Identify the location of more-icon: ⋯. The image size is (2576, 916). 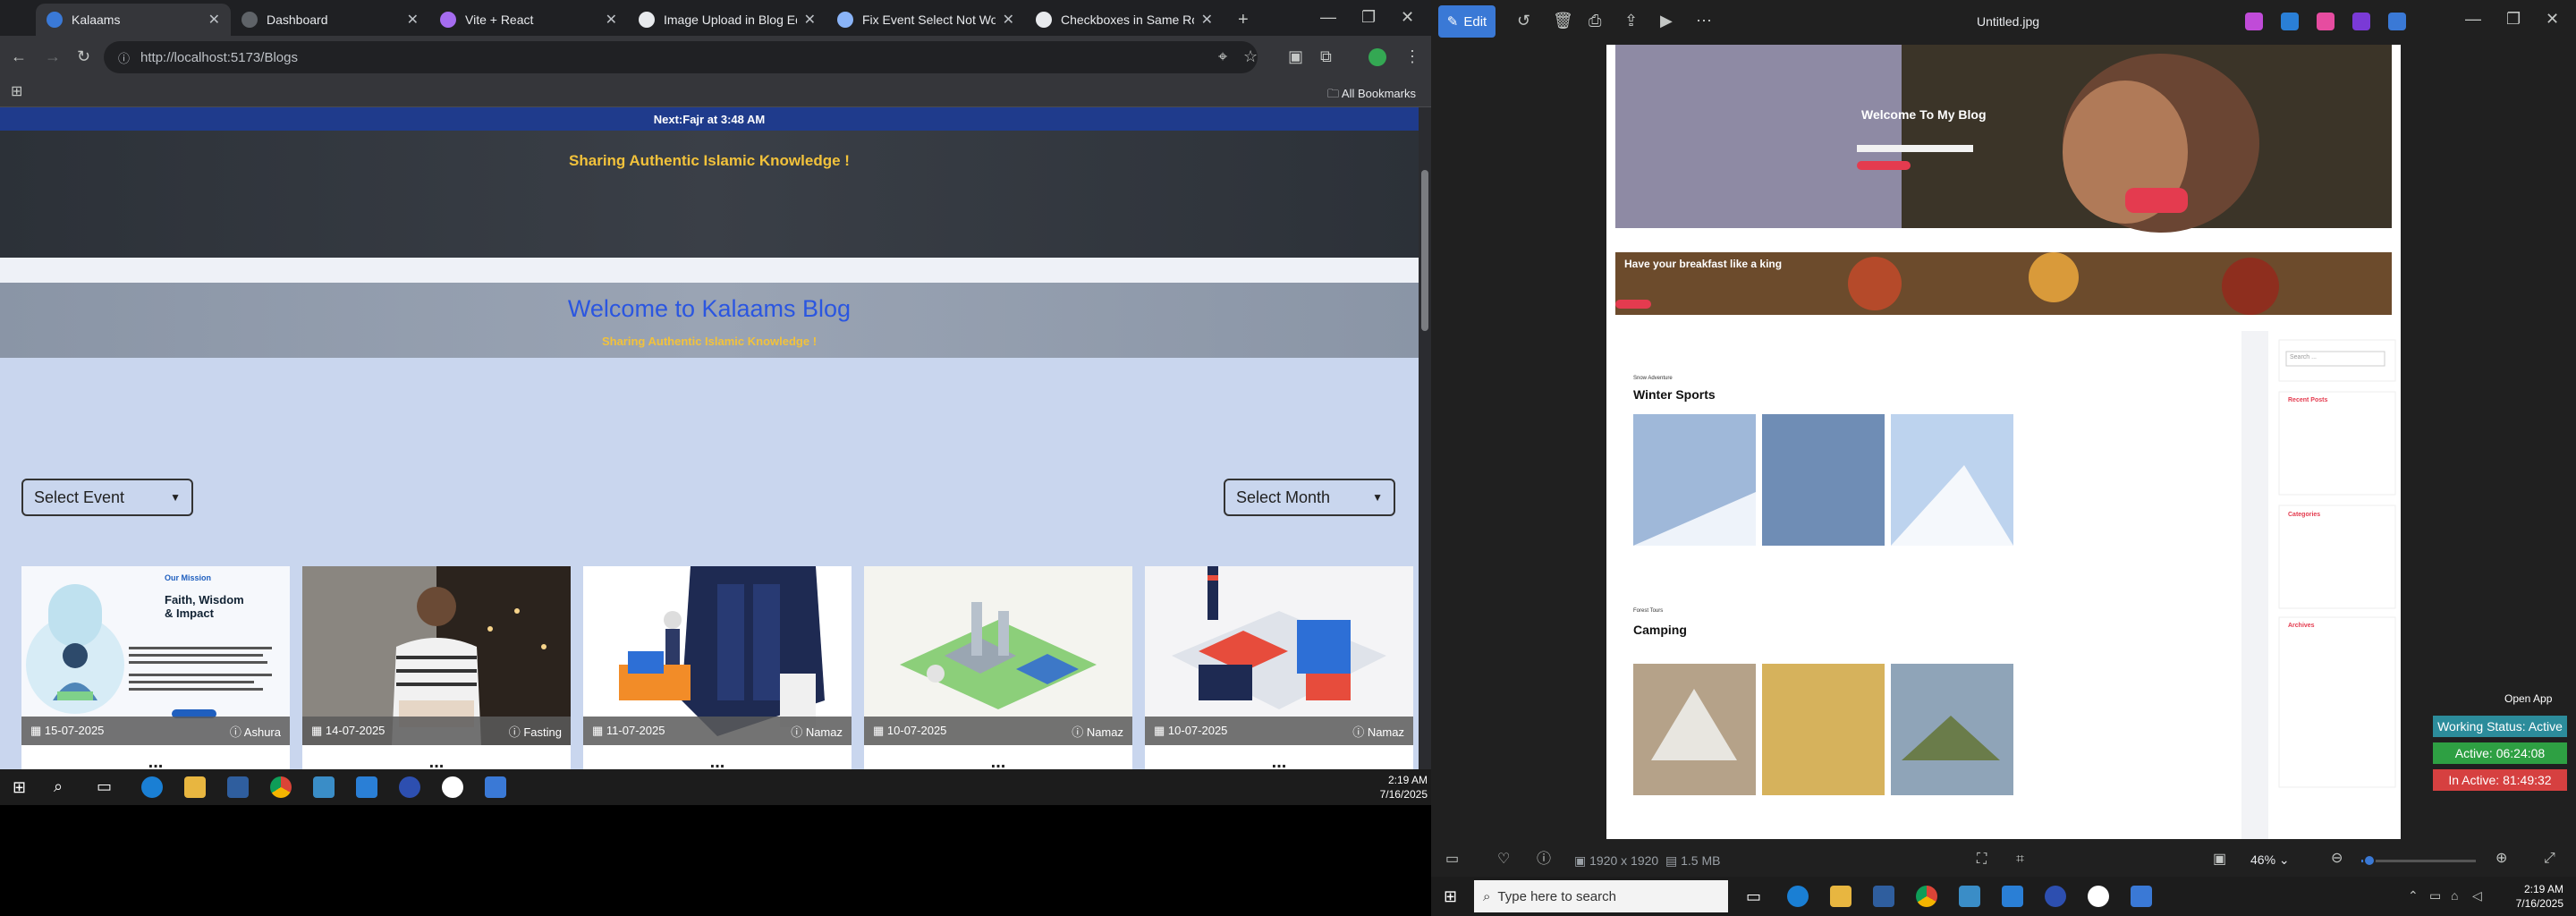
(1704, 21).